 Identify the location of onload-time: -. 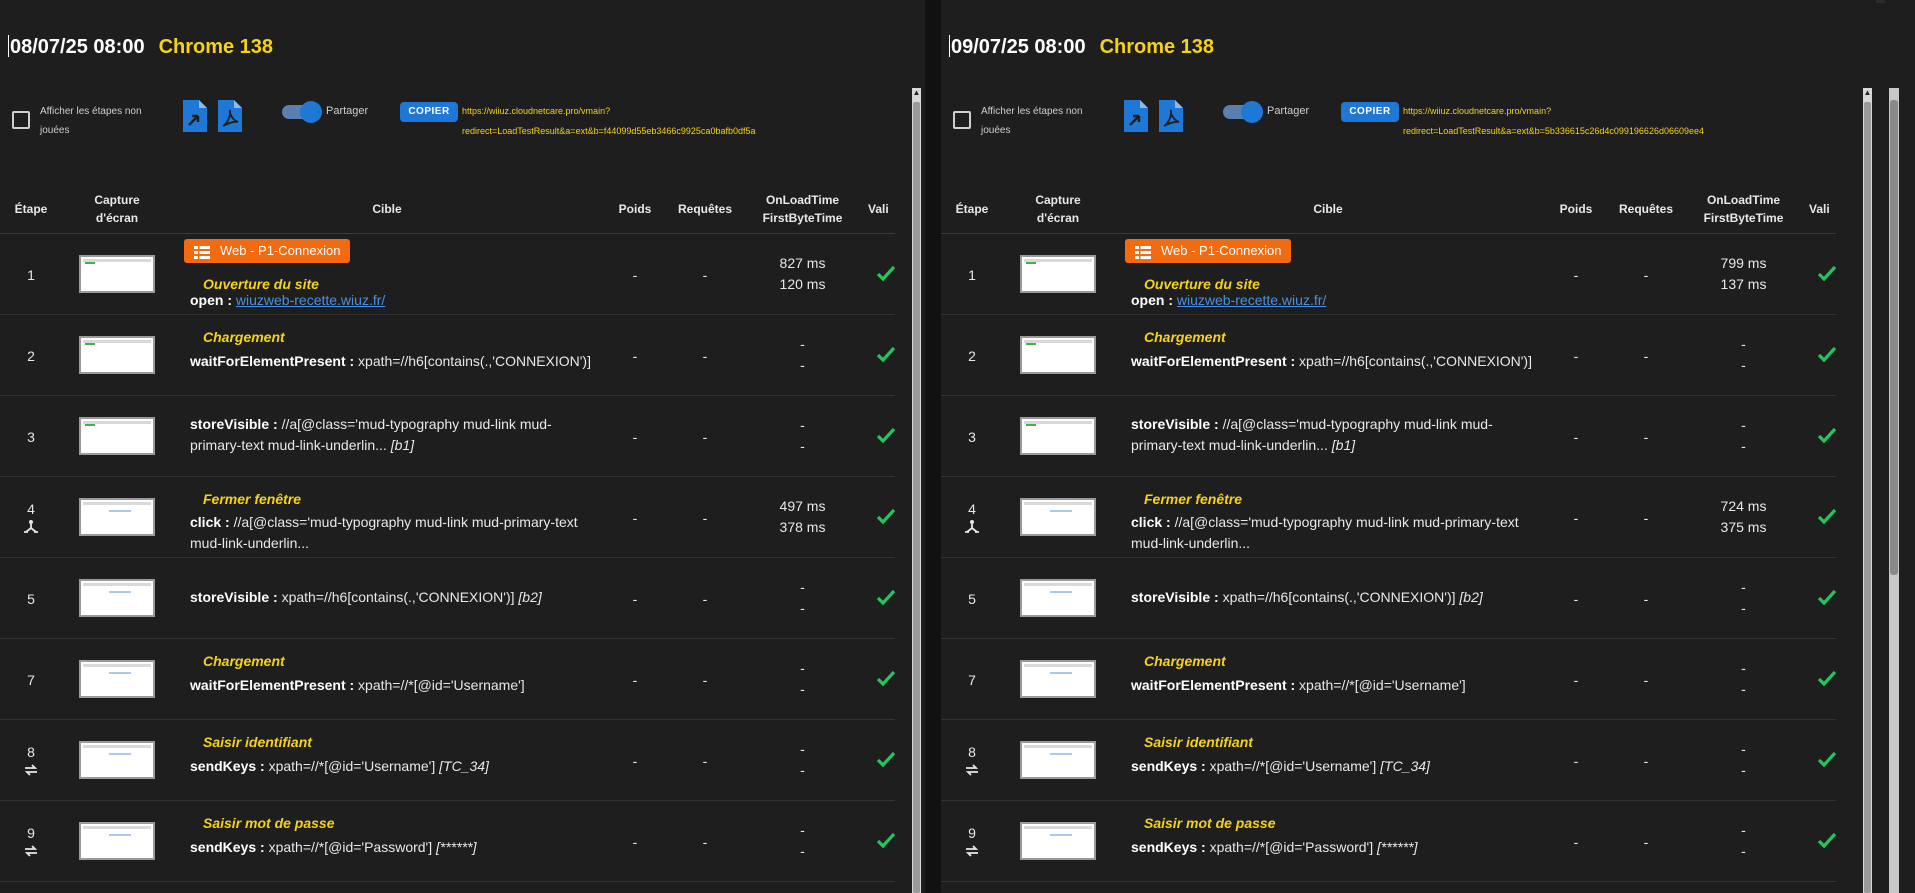
(802, 749).